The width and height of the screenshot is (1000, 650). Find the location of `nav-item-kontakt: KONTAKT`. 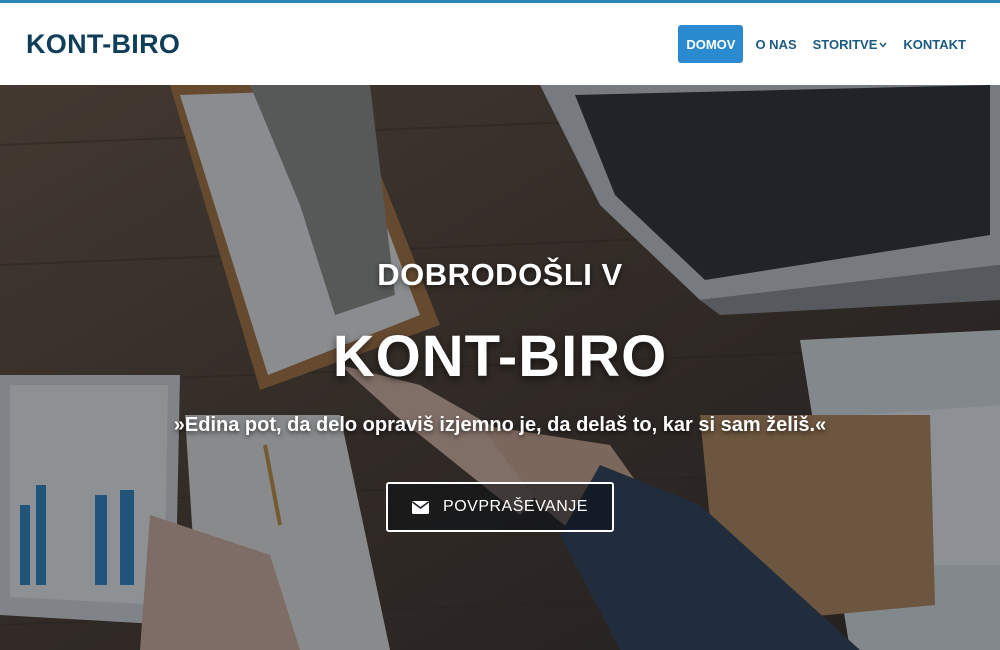

nav-item-kontakt: KONTAKT is located at coordinates (934, 44).